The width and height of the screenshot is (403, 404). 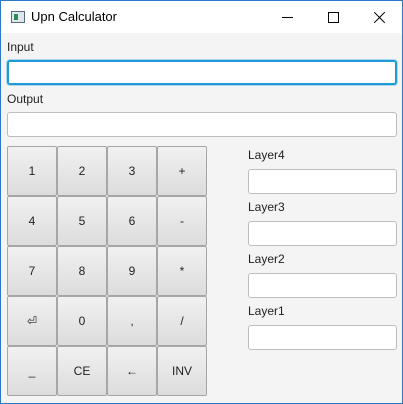 I want to click on close-button, so click(x=379, y=17).